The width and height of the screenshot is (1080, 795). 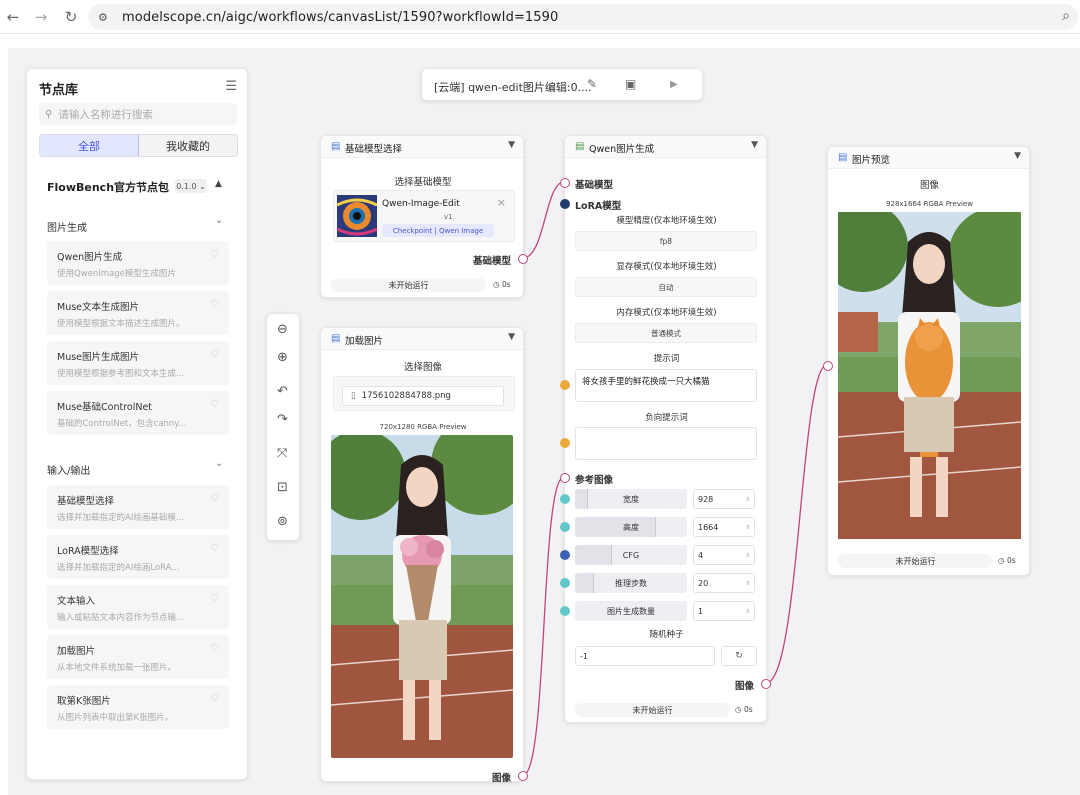 I want to click on param-name-box: 推理步数, so click(x=631, y=583).